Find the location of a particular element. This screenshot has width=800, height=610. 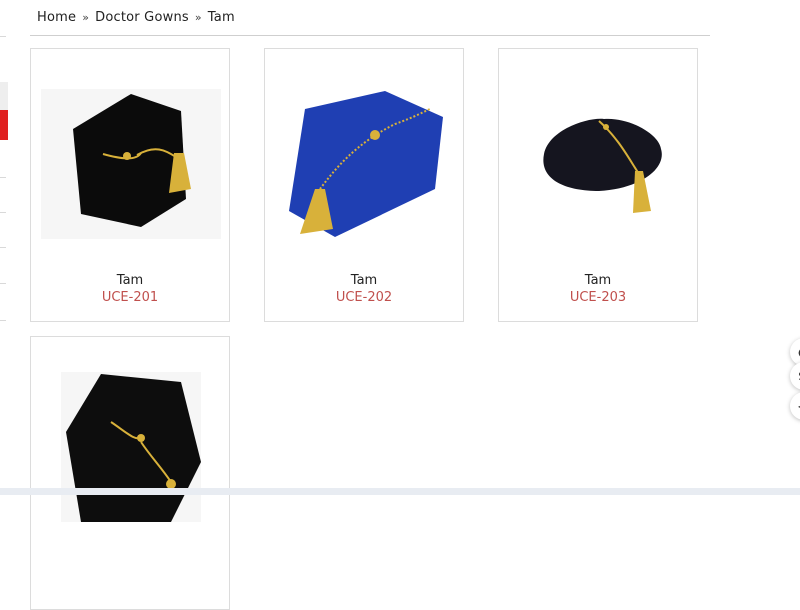

breadcrumb: Home » Doctor Gowns » Tam is located at coordinates (136, 17).